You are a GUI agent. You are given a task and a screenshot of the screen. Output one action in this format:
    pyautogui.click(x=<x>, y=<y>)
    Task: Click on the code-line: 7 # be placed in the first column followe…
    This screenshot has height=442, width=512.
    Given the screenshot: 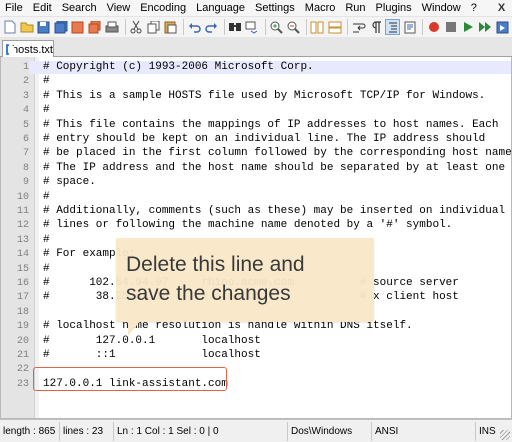 What is the action you would take?
    pyautogui.click(x=256, y=153)
    